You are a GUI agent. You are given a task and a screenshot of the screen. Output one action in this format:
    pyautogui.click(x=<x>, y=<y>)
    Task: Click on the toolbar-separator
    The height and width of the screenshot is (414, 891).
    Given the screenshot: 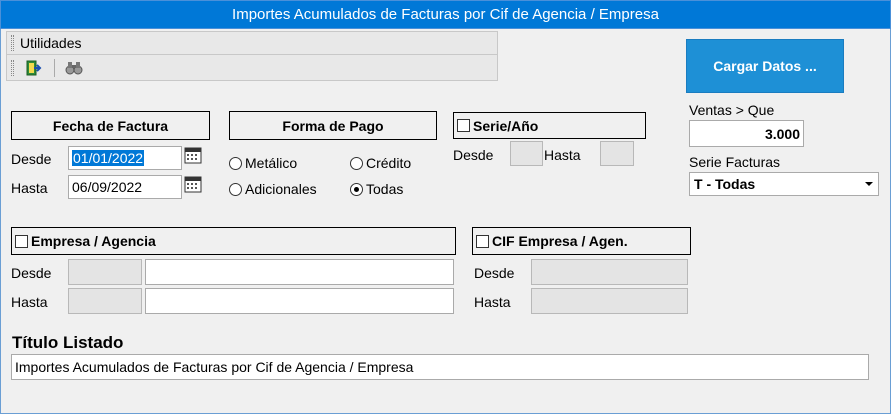 What is the action you would take?
    pyautogui.click(x=54, y=67)
    